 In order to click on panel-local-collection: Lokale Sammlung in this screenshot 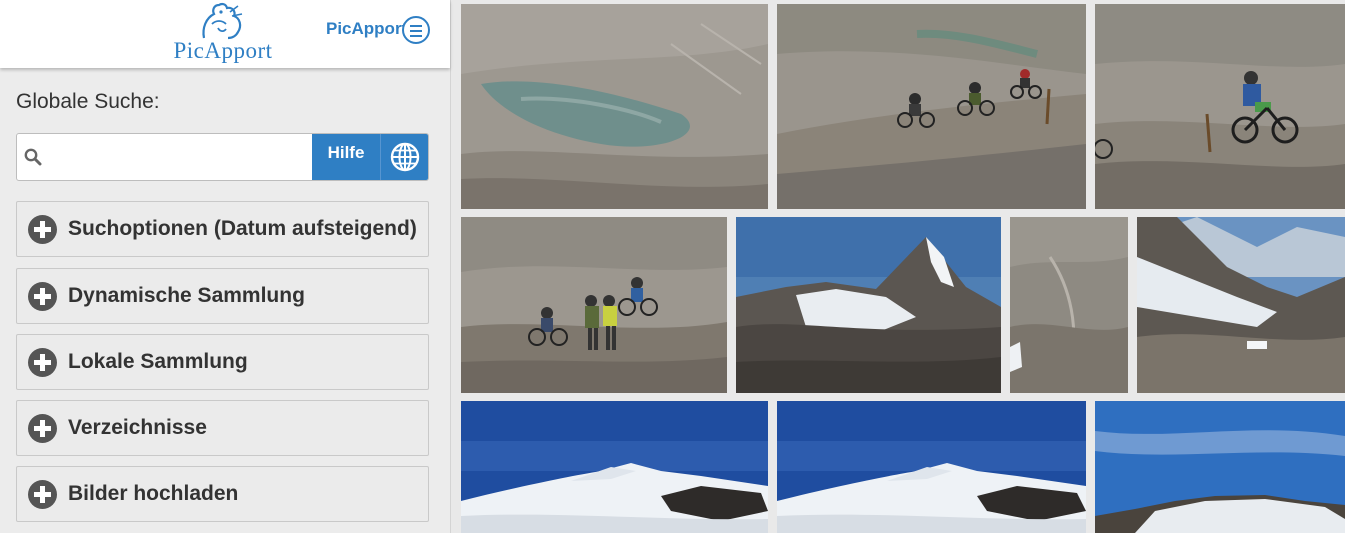, I will do `click(222, 362)`.